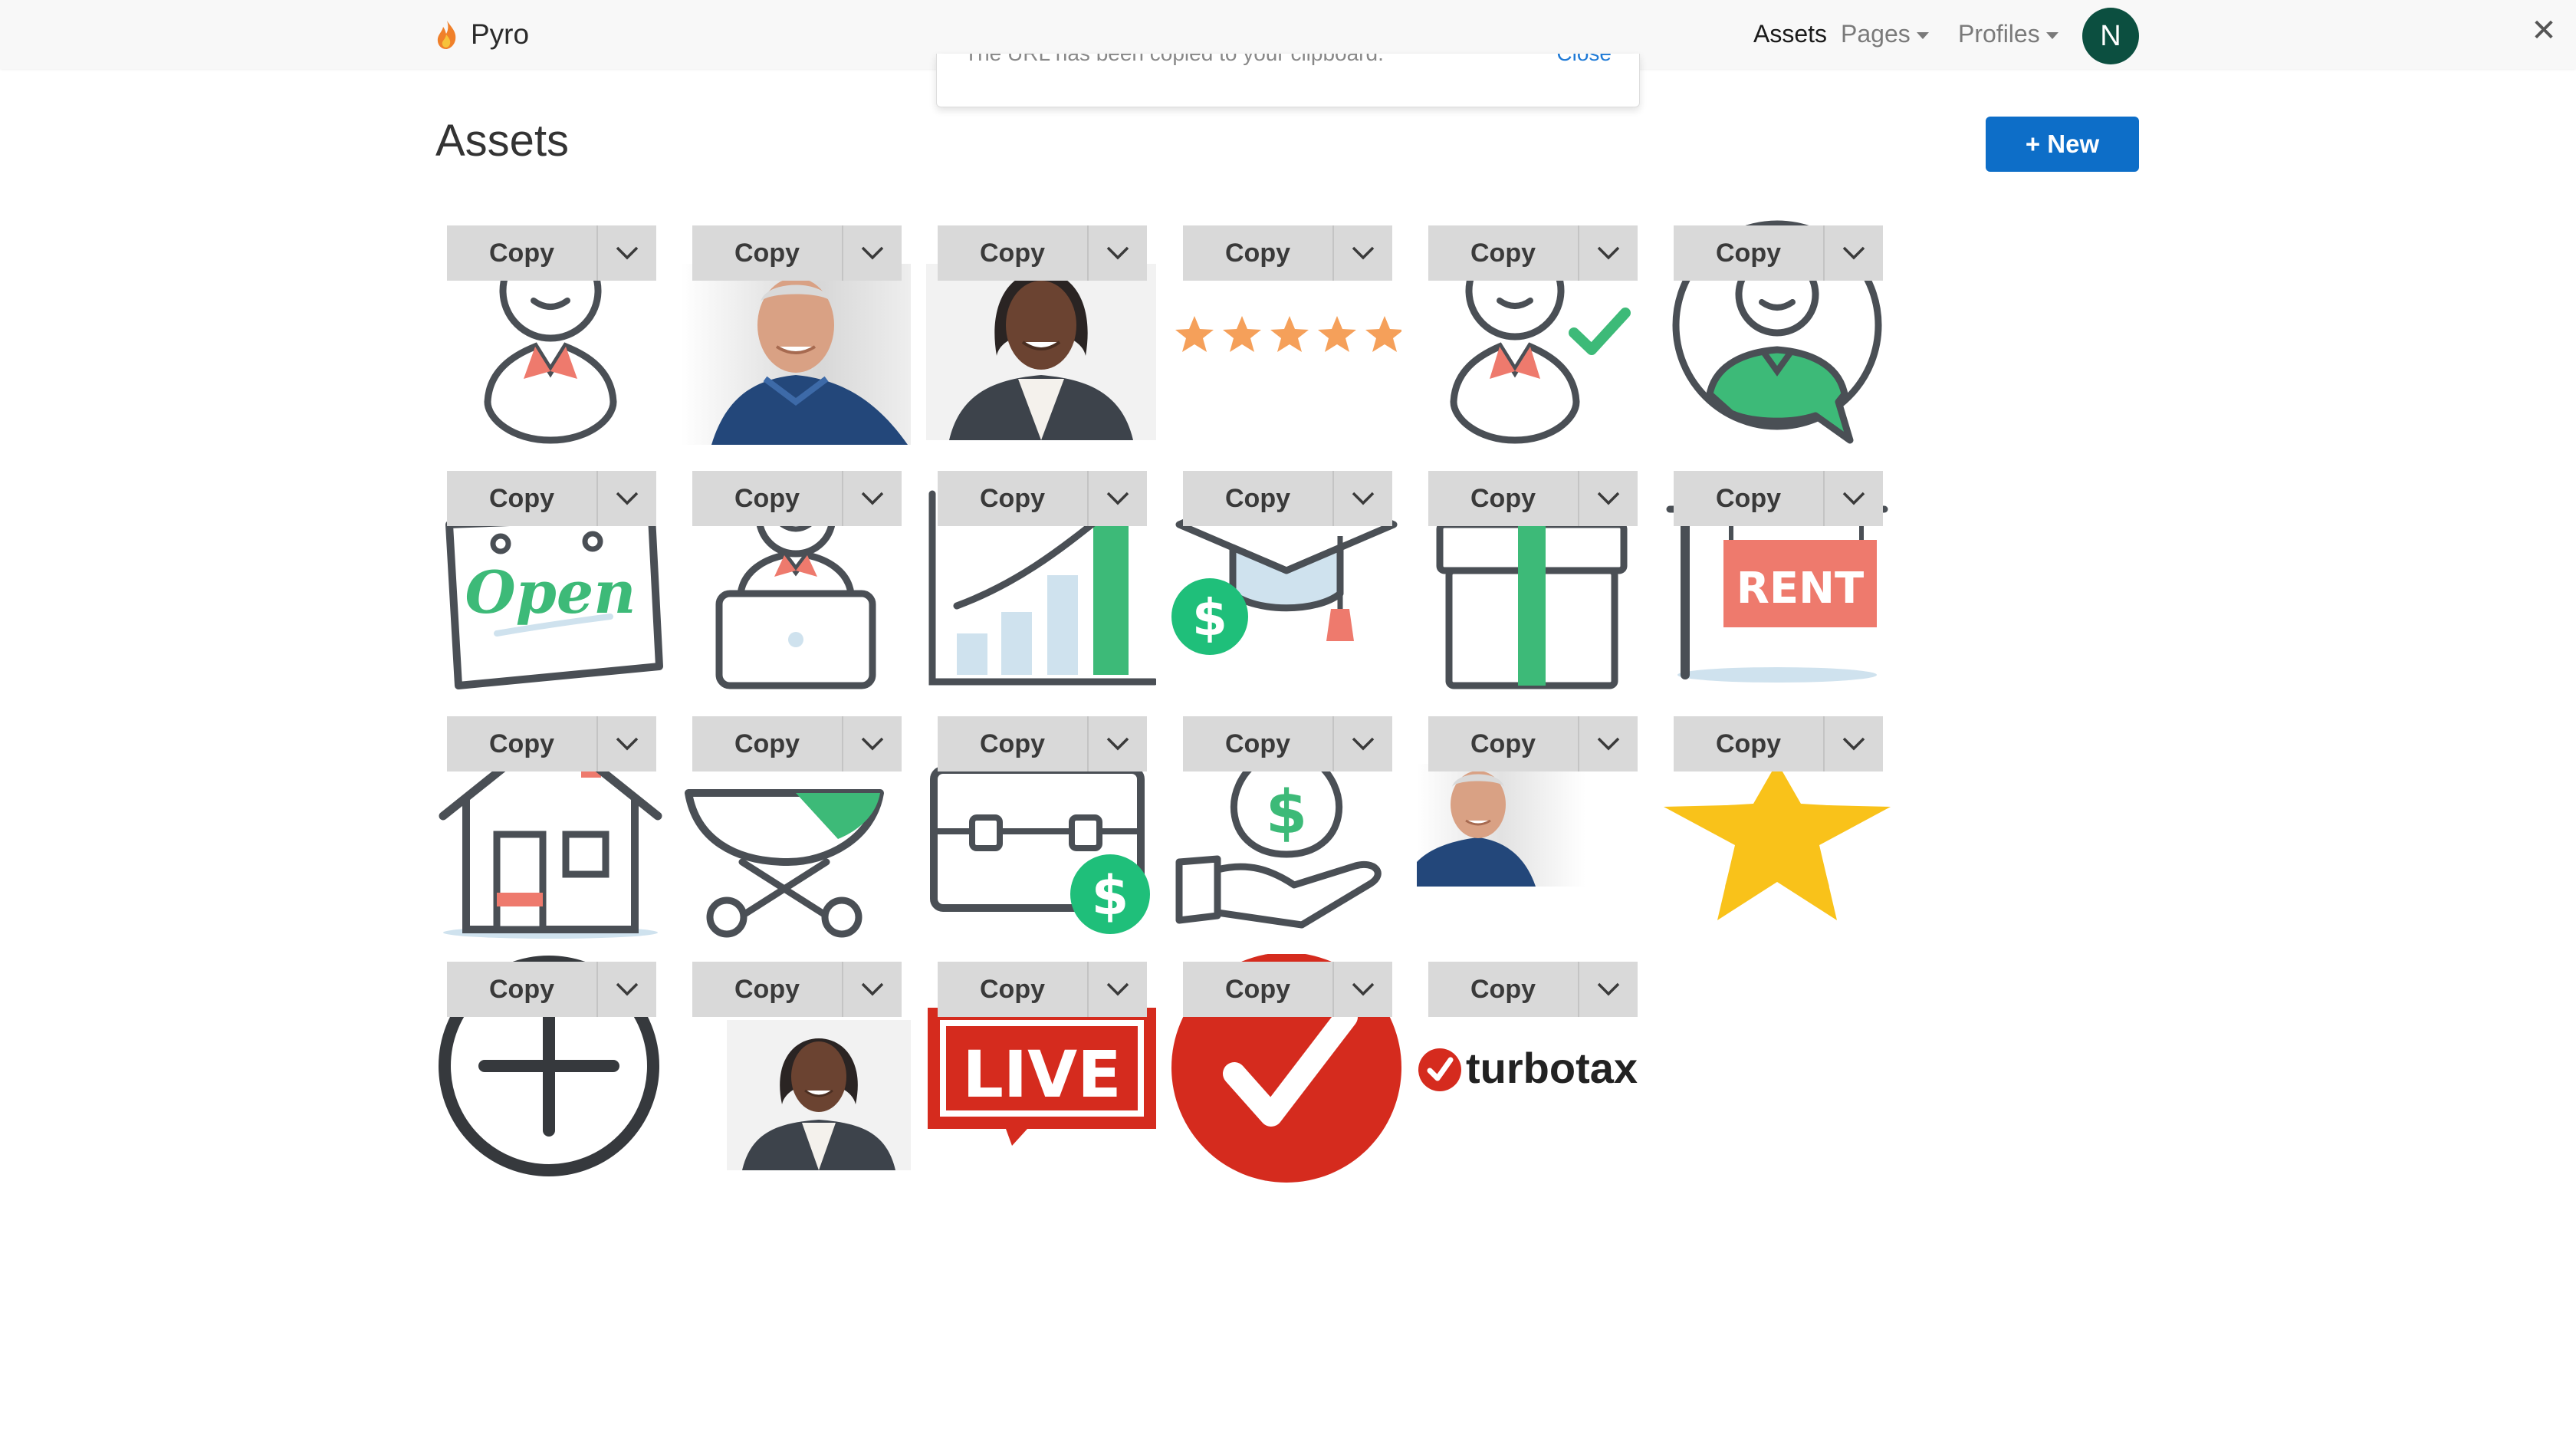 The image size is (2576, 1441). I want to click on nav-dropdown-profiles: Profiles, so click(2008, 34).